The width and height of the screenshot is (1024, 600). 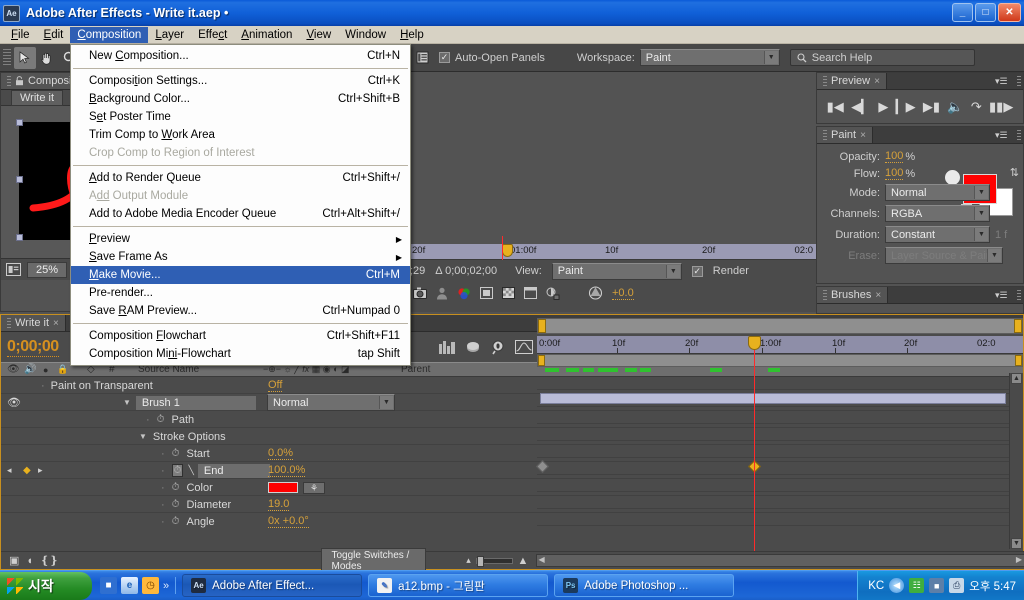 What do you see at coordinates (412, 35) in the screenshot?
I see `menu-help: Help` at bounding box center [412, 35].